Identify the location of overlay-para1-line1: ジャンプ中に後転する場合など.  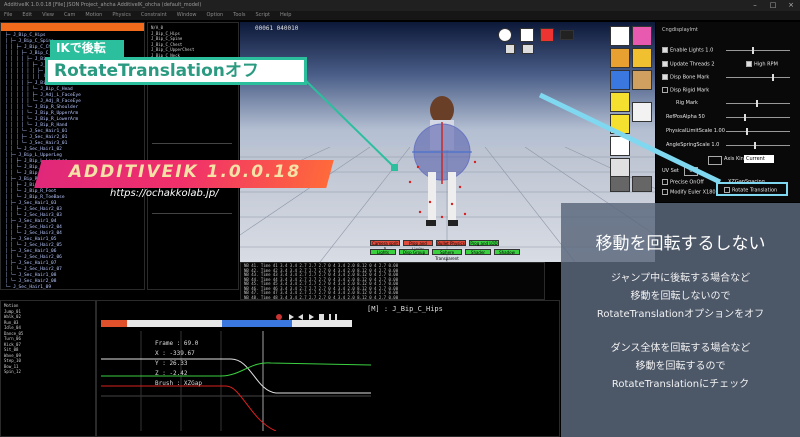
(680, 278).